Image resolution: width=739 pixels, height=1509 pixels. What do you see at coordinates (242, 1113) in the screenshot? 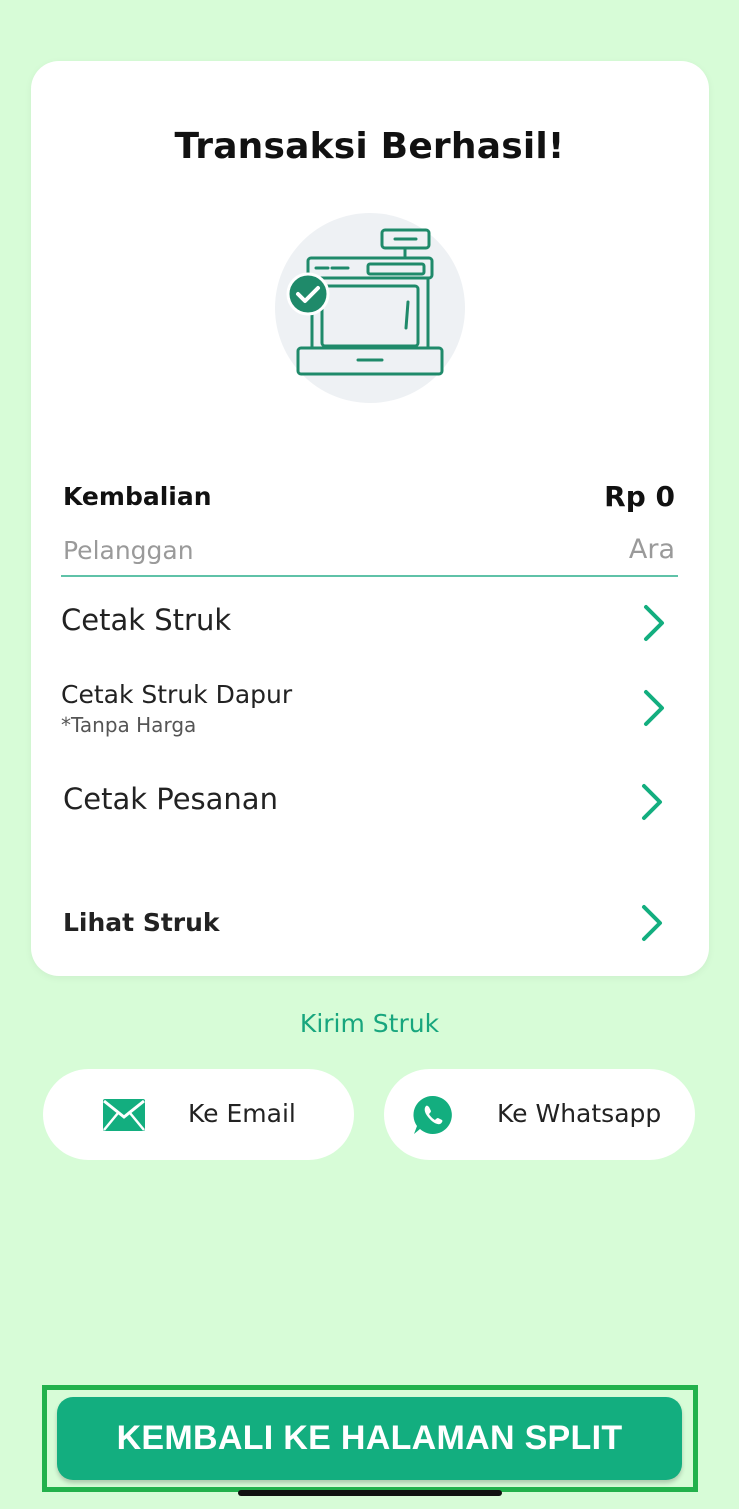
I see `send-email-label: Ke Email` at bounding box center [242, 1113].